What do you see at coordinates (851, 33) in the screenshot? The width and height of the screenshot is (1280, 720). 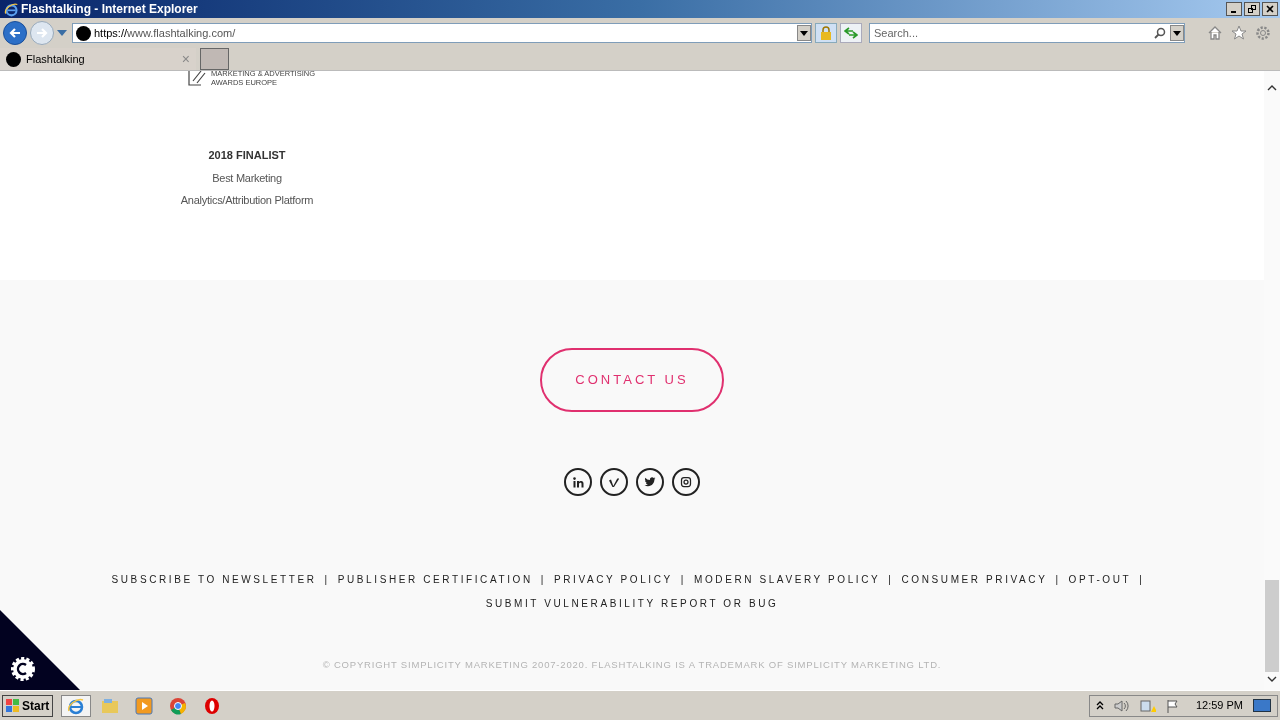 I see `refresh-icon` at bounding box center [851, 33].